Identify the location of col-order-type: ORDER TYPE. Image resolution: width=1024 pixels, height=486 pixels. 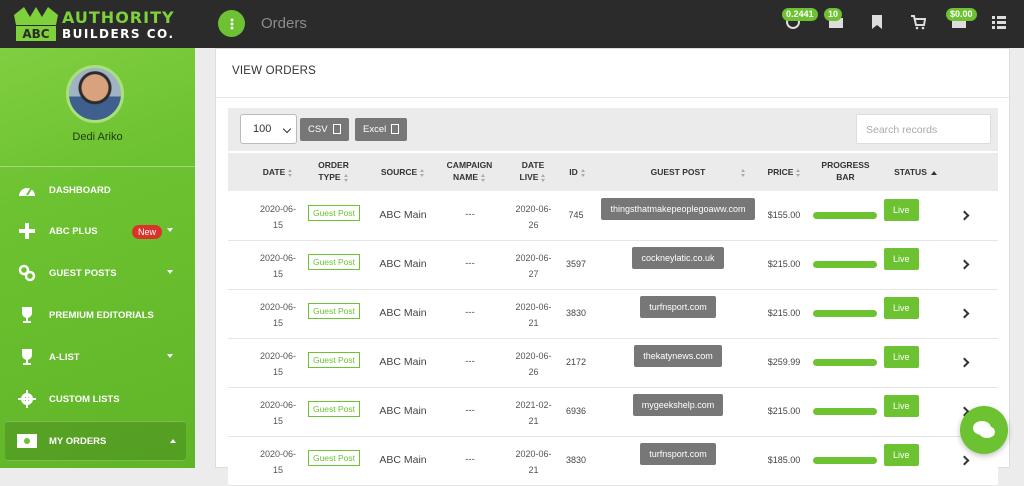
(333, 171).